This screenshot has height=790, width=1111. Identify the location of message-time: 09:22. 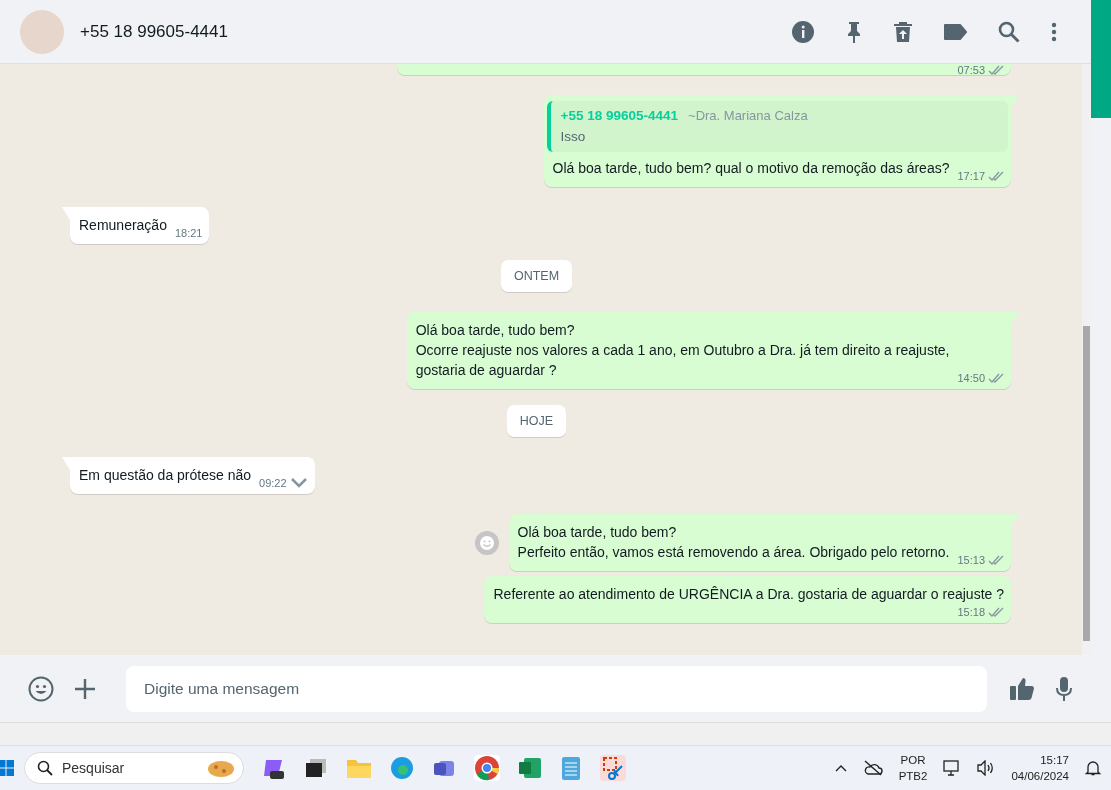
(273, 483).